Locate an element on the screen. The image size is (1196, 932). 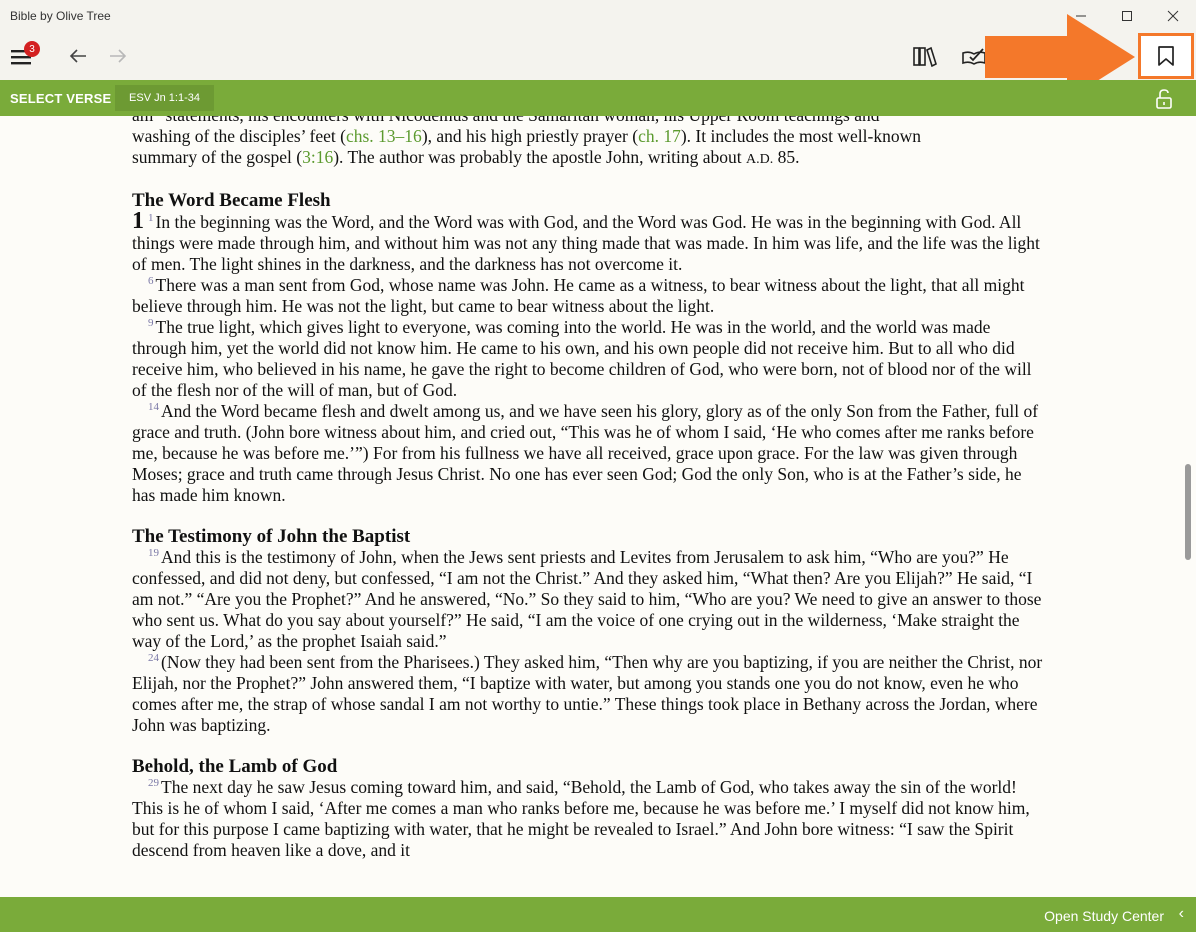
chapter-number: 1 is located at coordinates (138, 221).